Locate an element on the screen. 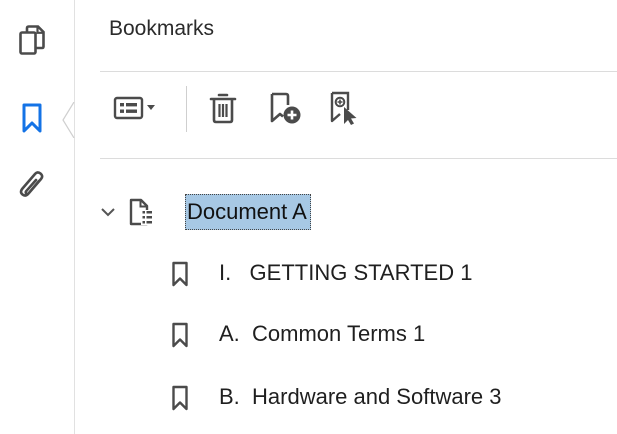  bookmark-item: I. GETTING STARTED 1 is located at coordinates (346, 273).